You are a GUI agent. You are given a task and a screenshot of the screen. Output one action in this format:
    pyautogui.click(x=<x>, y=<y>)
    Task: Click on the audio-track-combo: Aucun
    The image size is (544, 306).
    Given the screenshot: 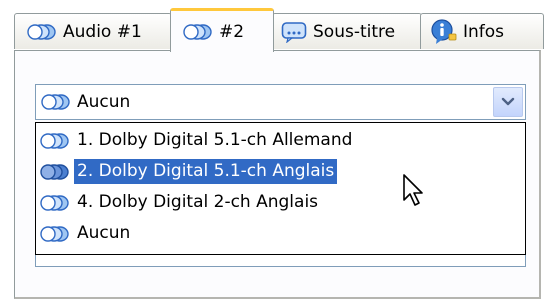 What is the action you would take?
    pyautogui.click(x=280, y=102)
    